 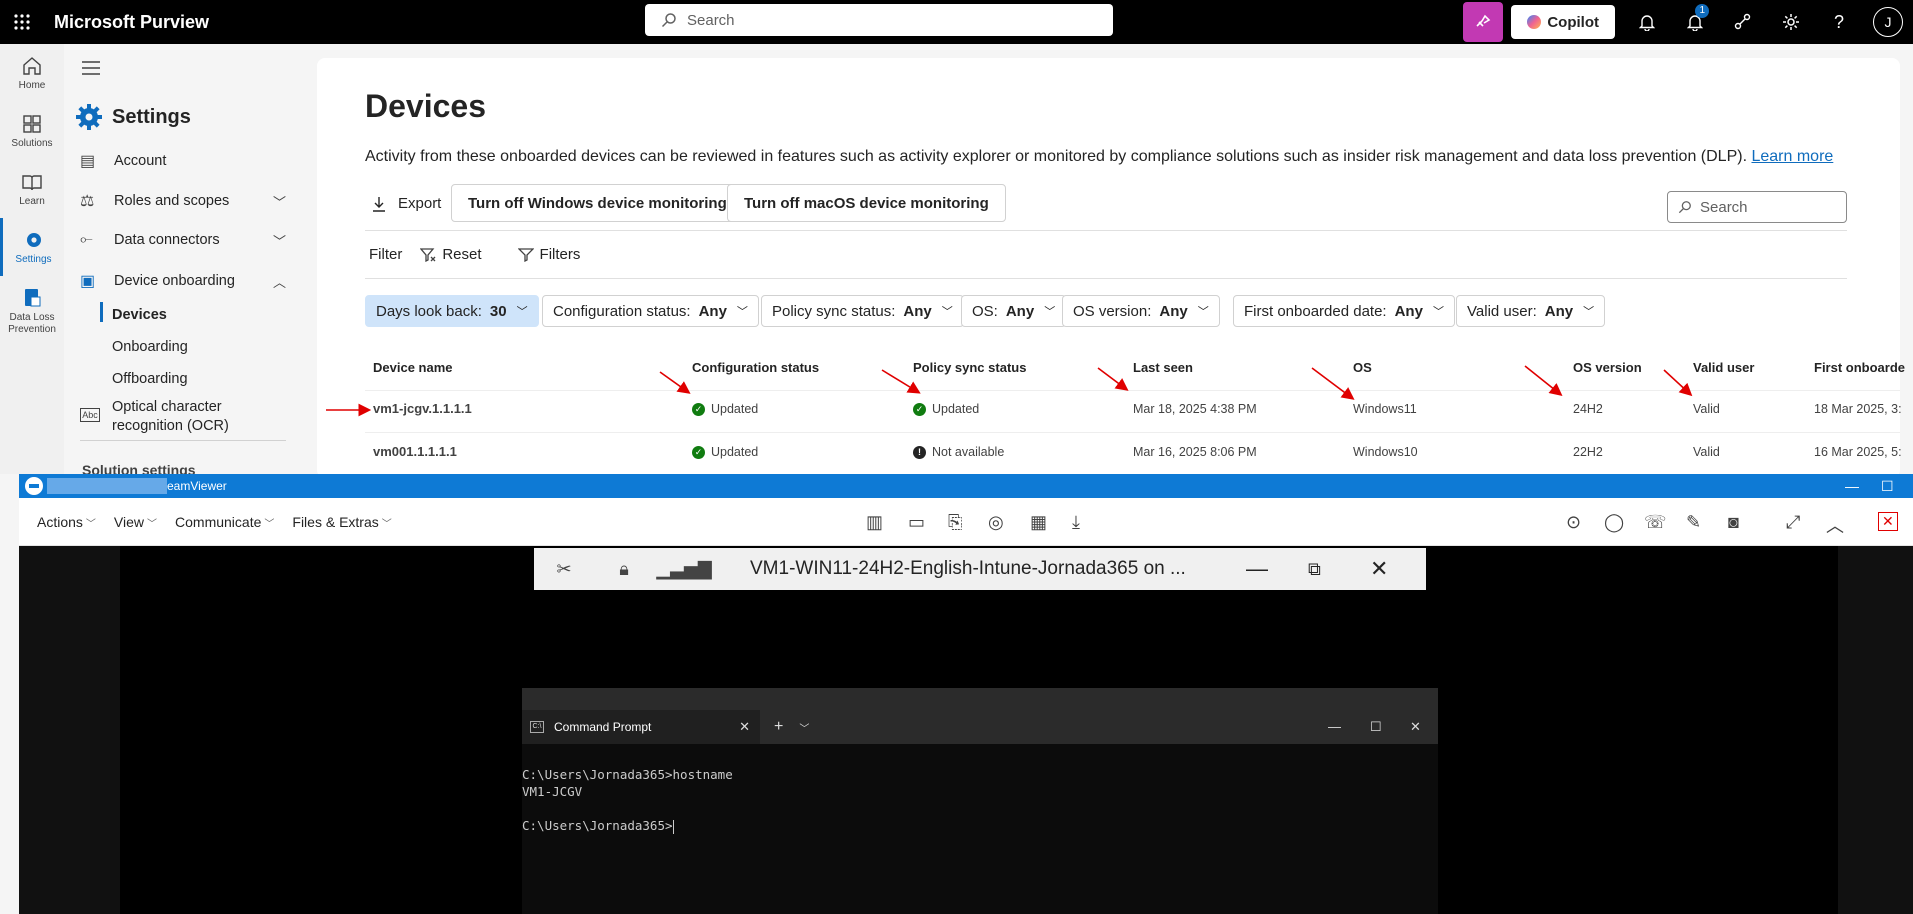 I want to click on nav-offboarding: Offboarding, so click(x=150, y=379).